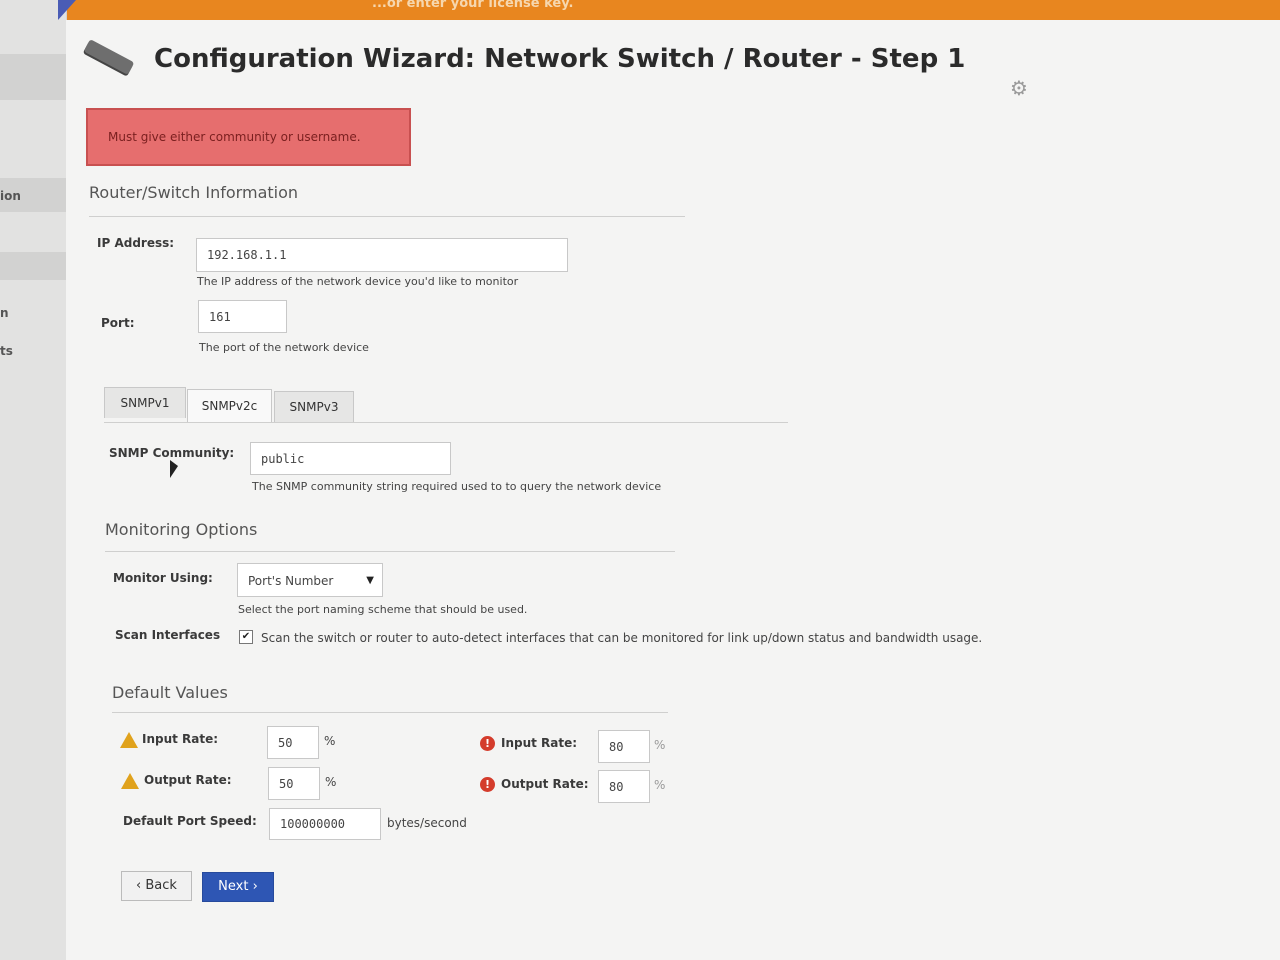 The width and height of the screenshot is (1280, 960). What do you see at coordinates (190, 821) in the screenshot?
I see `default-port-speed-label: Default Port Speed:` at bounding box center [190, 821].